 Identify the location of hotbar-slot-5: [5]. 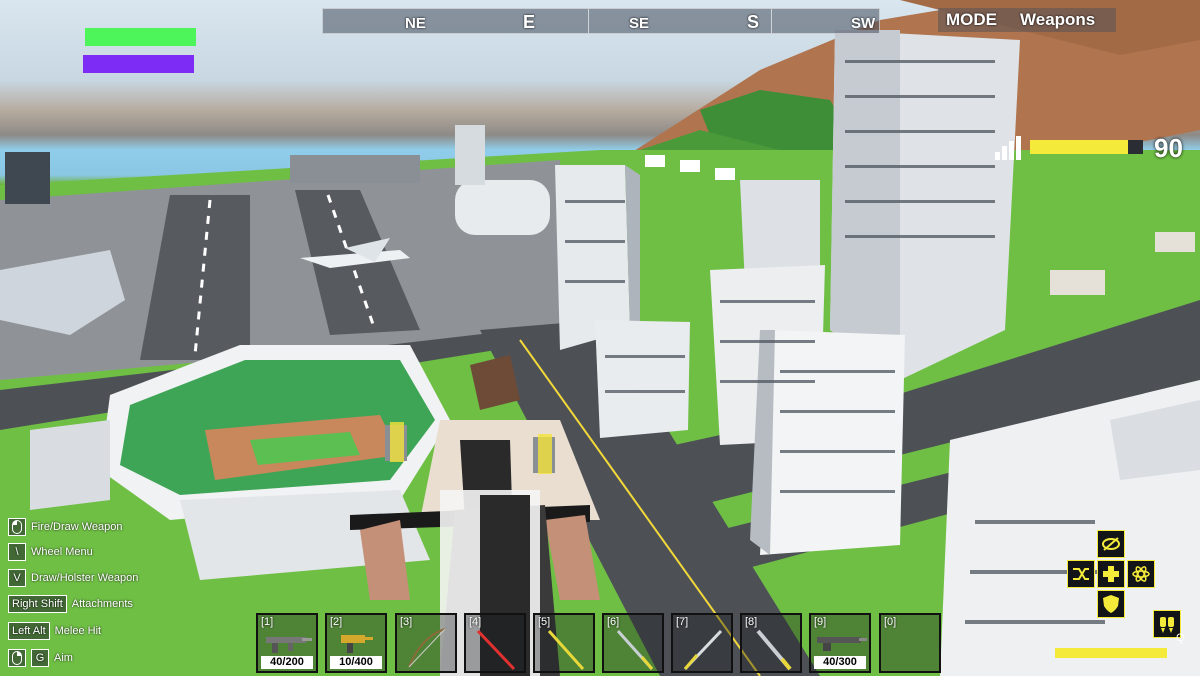
(564, 643).